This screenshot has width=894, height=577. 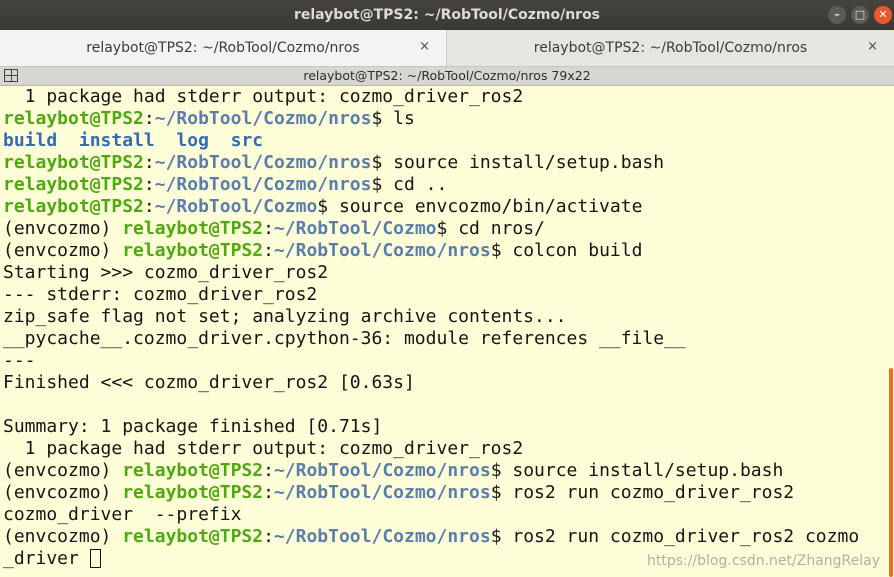 I want to click on tab-terminal-2: relaybot@TPS2: ~/RobTool/Cozmo/nros ×, so click(x=670, y=48).